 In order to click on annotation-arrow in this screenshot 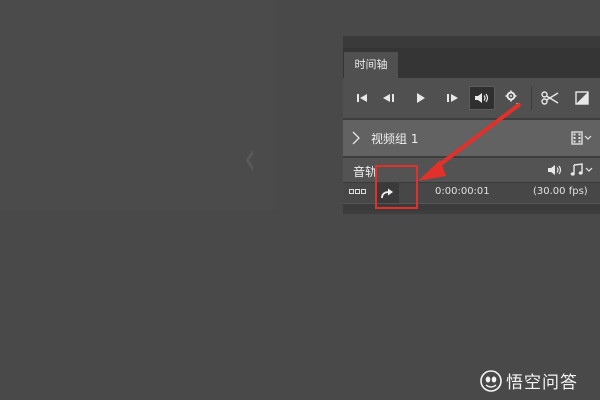, I will do `click(470, 141)`.